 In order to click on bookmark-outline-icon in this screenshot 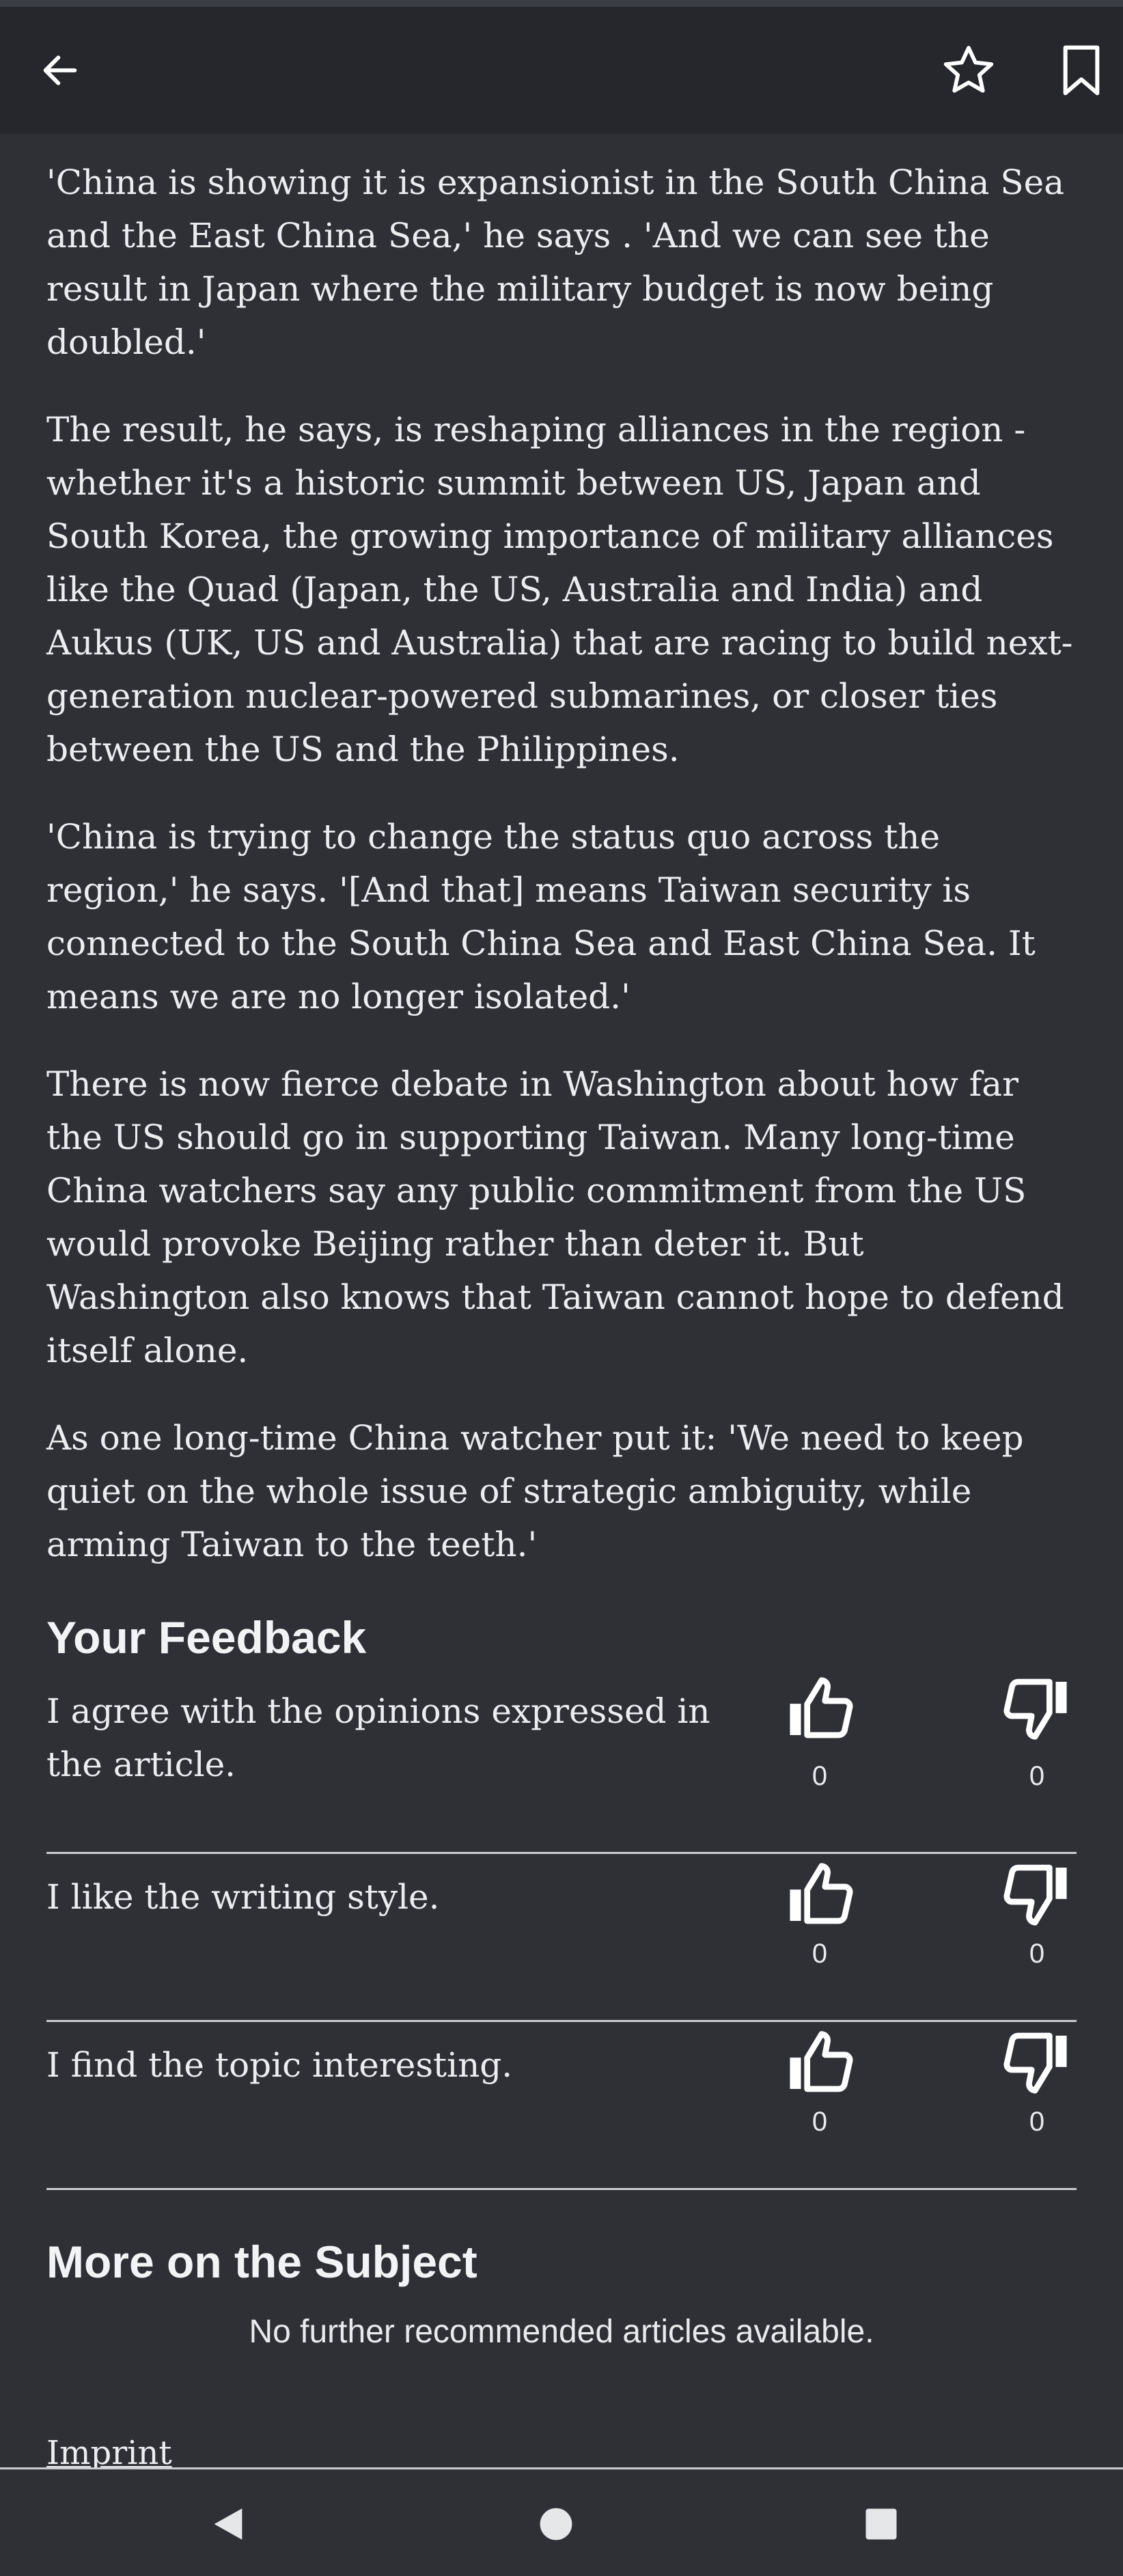, I will do `click(1081, 71)`.